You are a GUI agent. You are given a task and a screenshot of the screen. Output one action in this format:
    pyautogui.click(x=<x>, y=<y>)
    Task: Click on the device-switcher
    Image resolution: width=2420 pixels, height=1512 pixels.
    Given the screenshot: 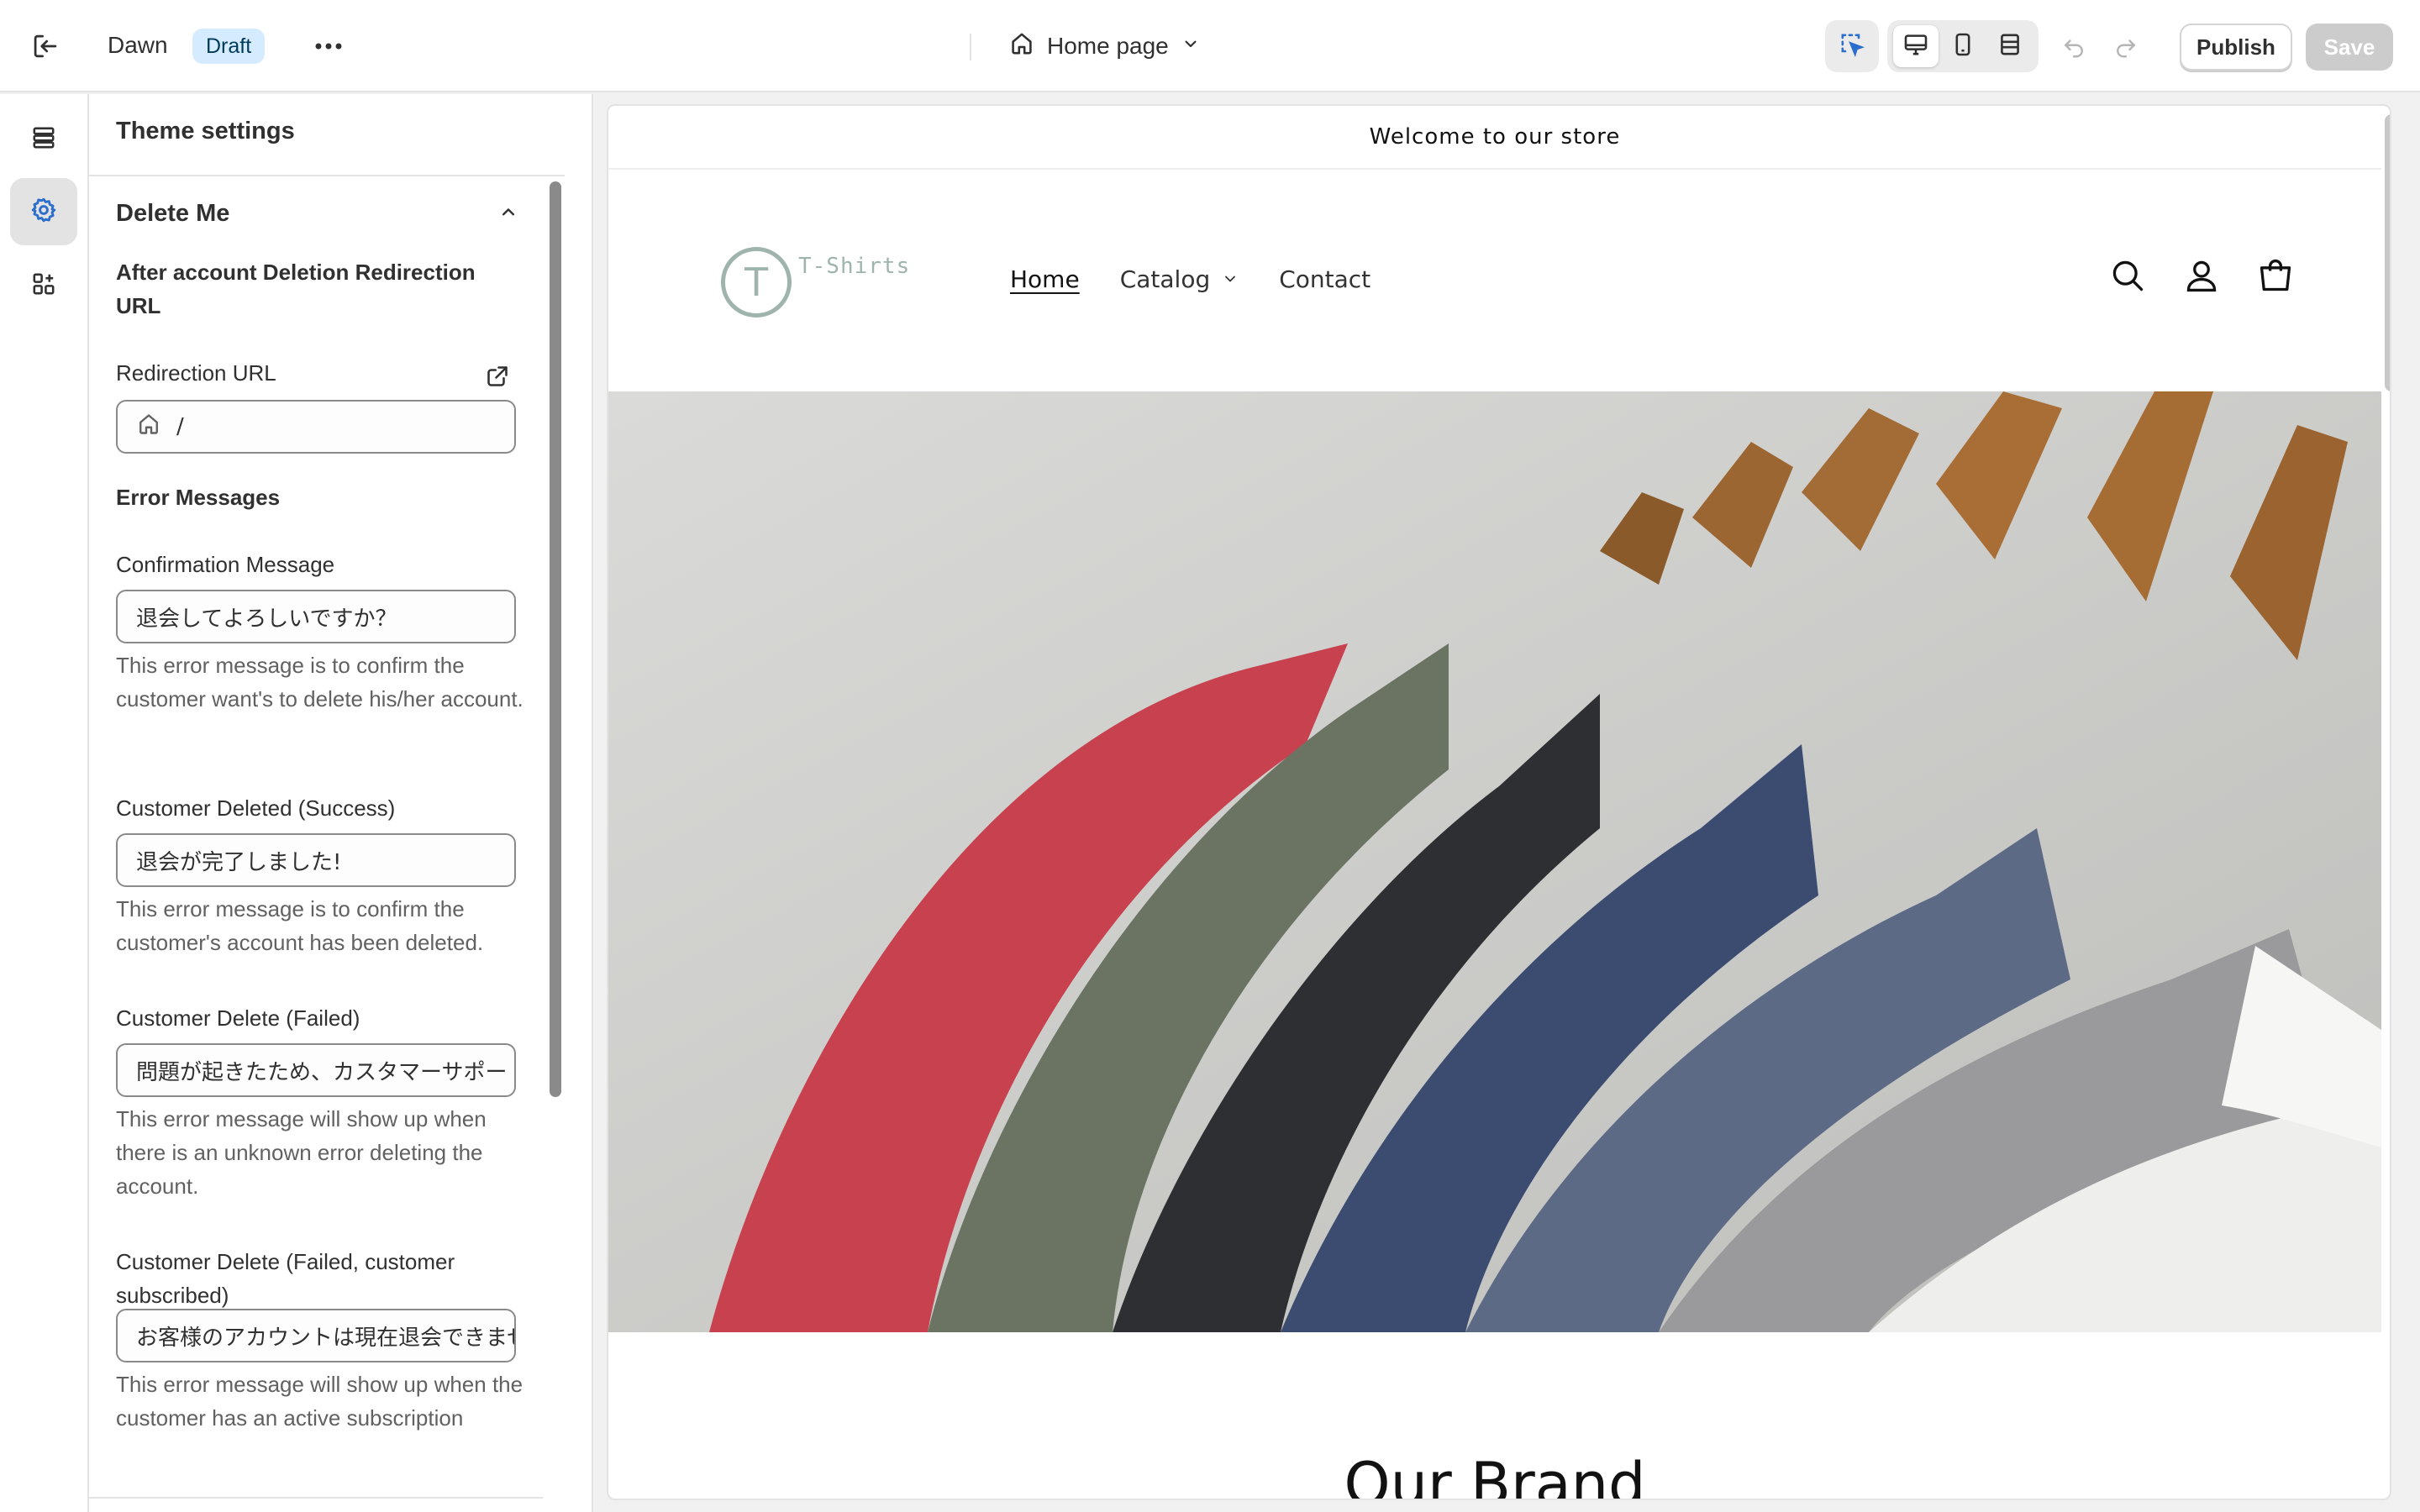 What is the action you would take?
    pyautogui.click(x=1963, y=46)
    